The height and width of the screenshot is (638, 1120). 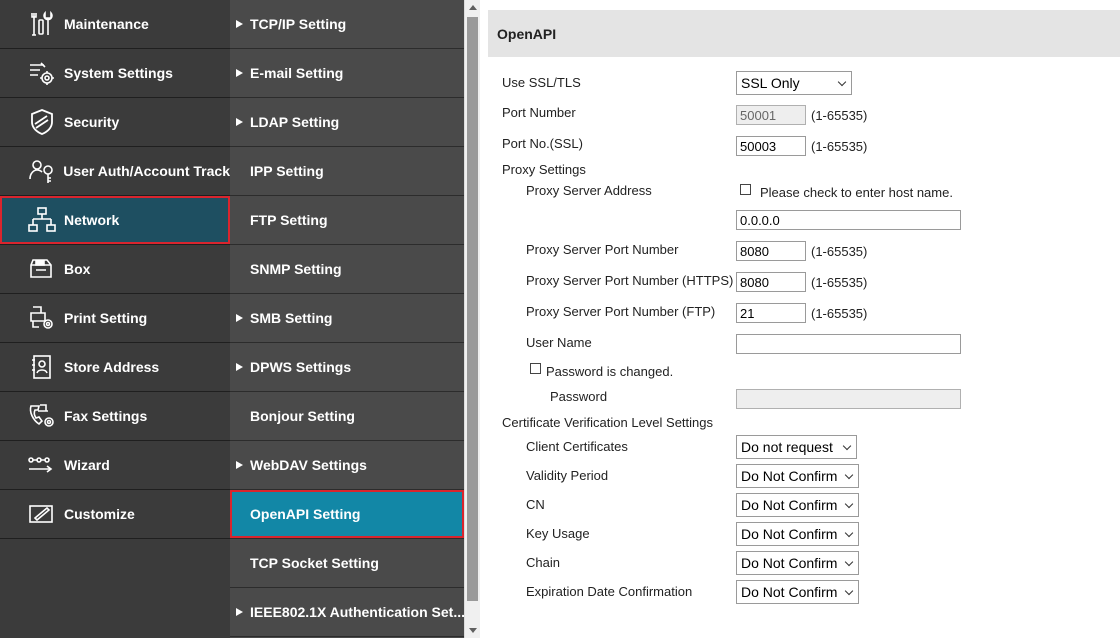 I want to click on sidebar-item-box: Box, so click(x=115, y=269).